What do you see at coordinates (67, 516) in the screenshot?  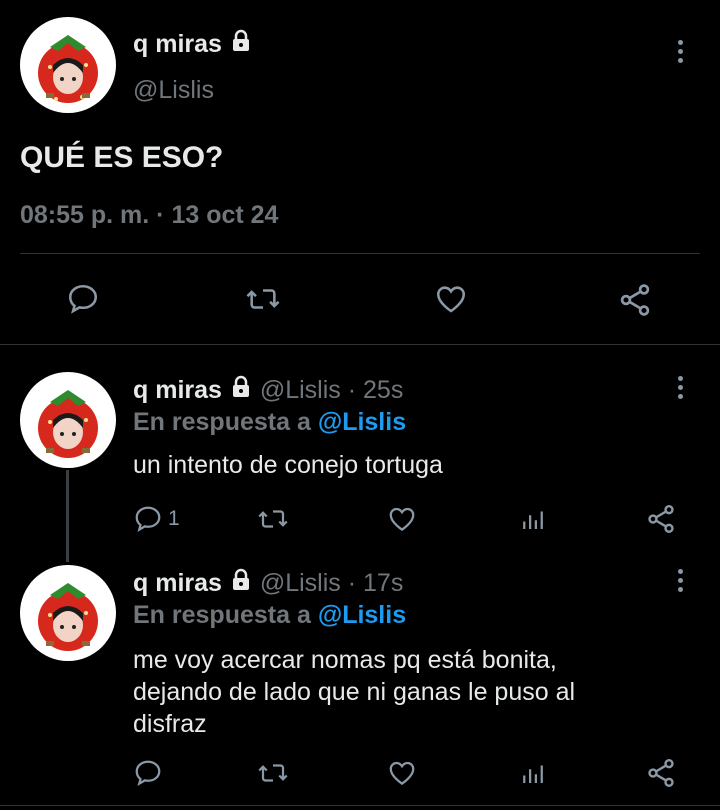 I see `thread-line` at bounding box center [67, 516].